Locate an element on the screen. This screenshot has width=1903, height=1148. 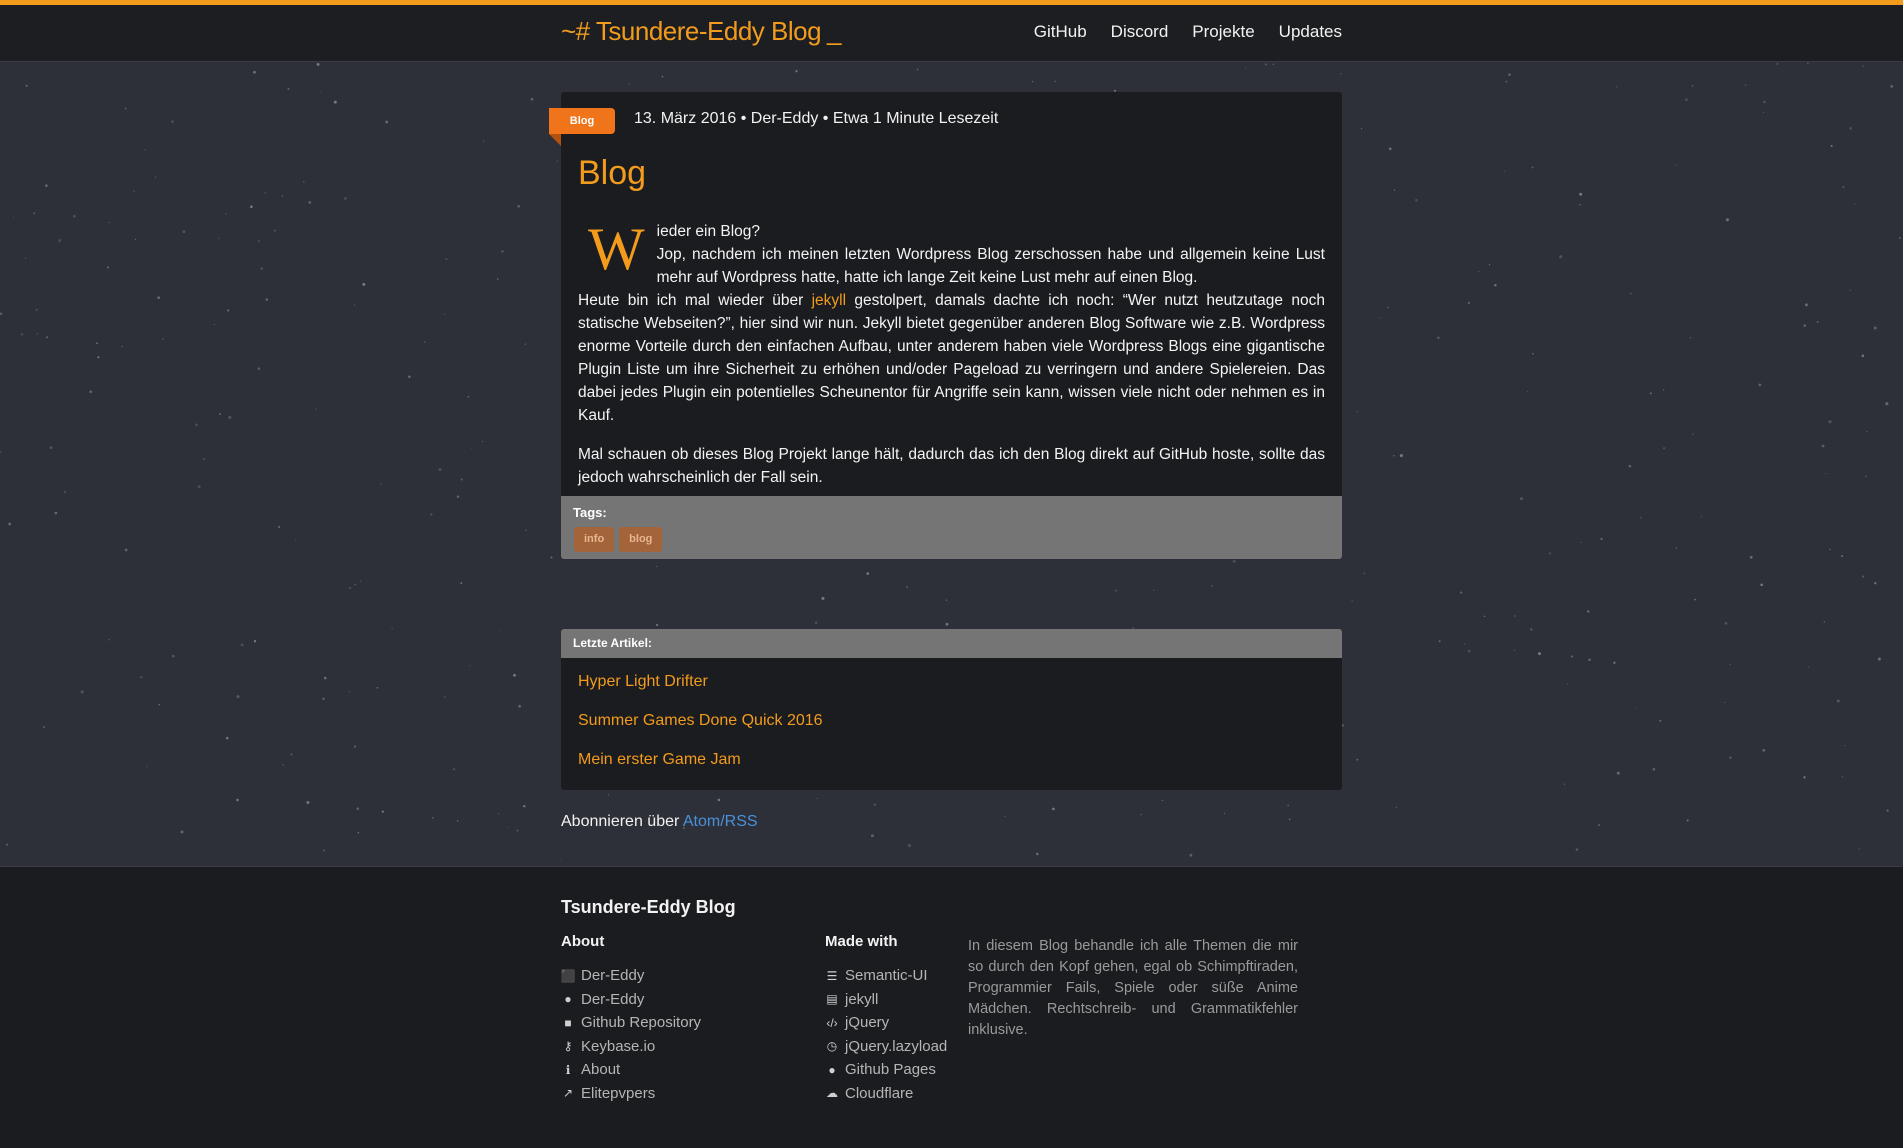
info-icon: ℹ is located at coordinates (568, 1069).